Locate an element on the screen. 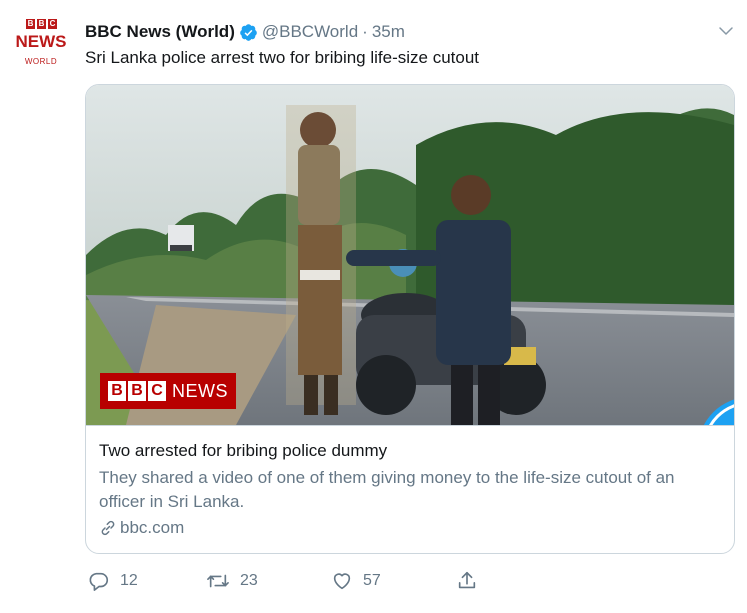  avatar: B B C NEWS WORLD is located at coordinates (41, 45).